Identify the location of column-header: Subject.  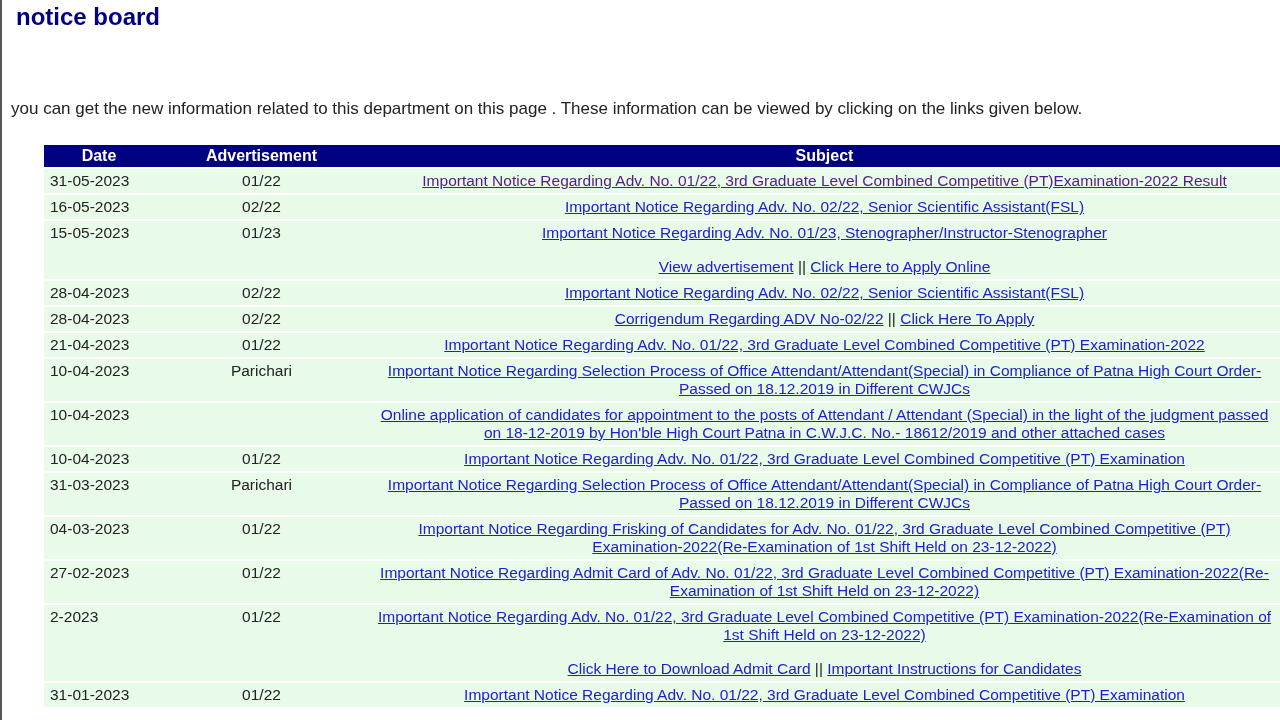
(824, 156).